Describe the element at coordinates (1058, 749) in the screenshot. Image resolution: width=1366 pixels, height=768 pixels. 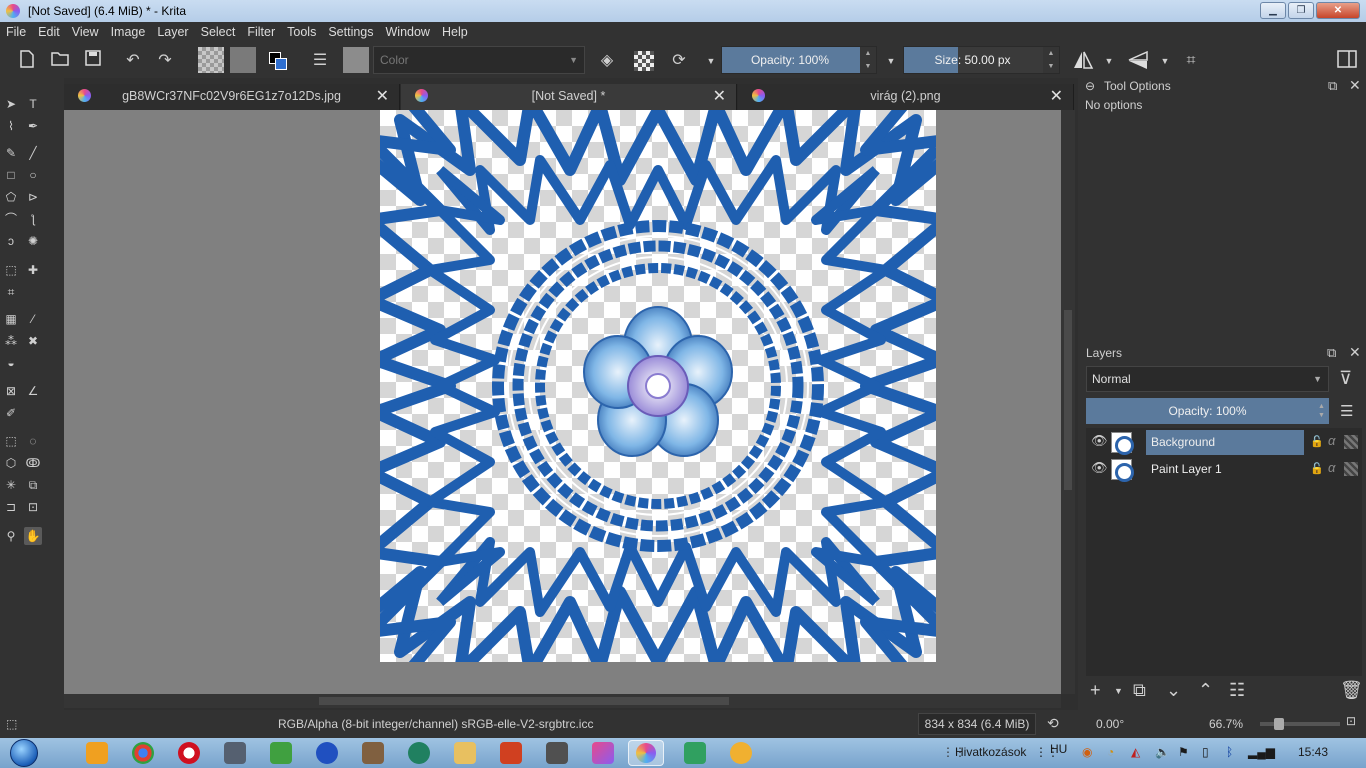
I see `language-indicator: HU` at that location.